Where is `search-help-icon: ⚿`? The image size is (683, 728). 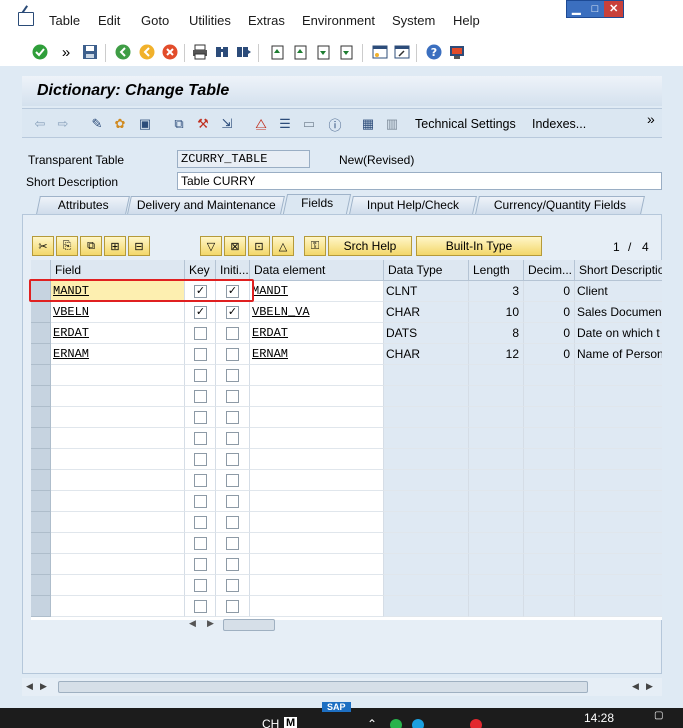
search-help-icon: ⚿ is located at coordinates (315, 246).